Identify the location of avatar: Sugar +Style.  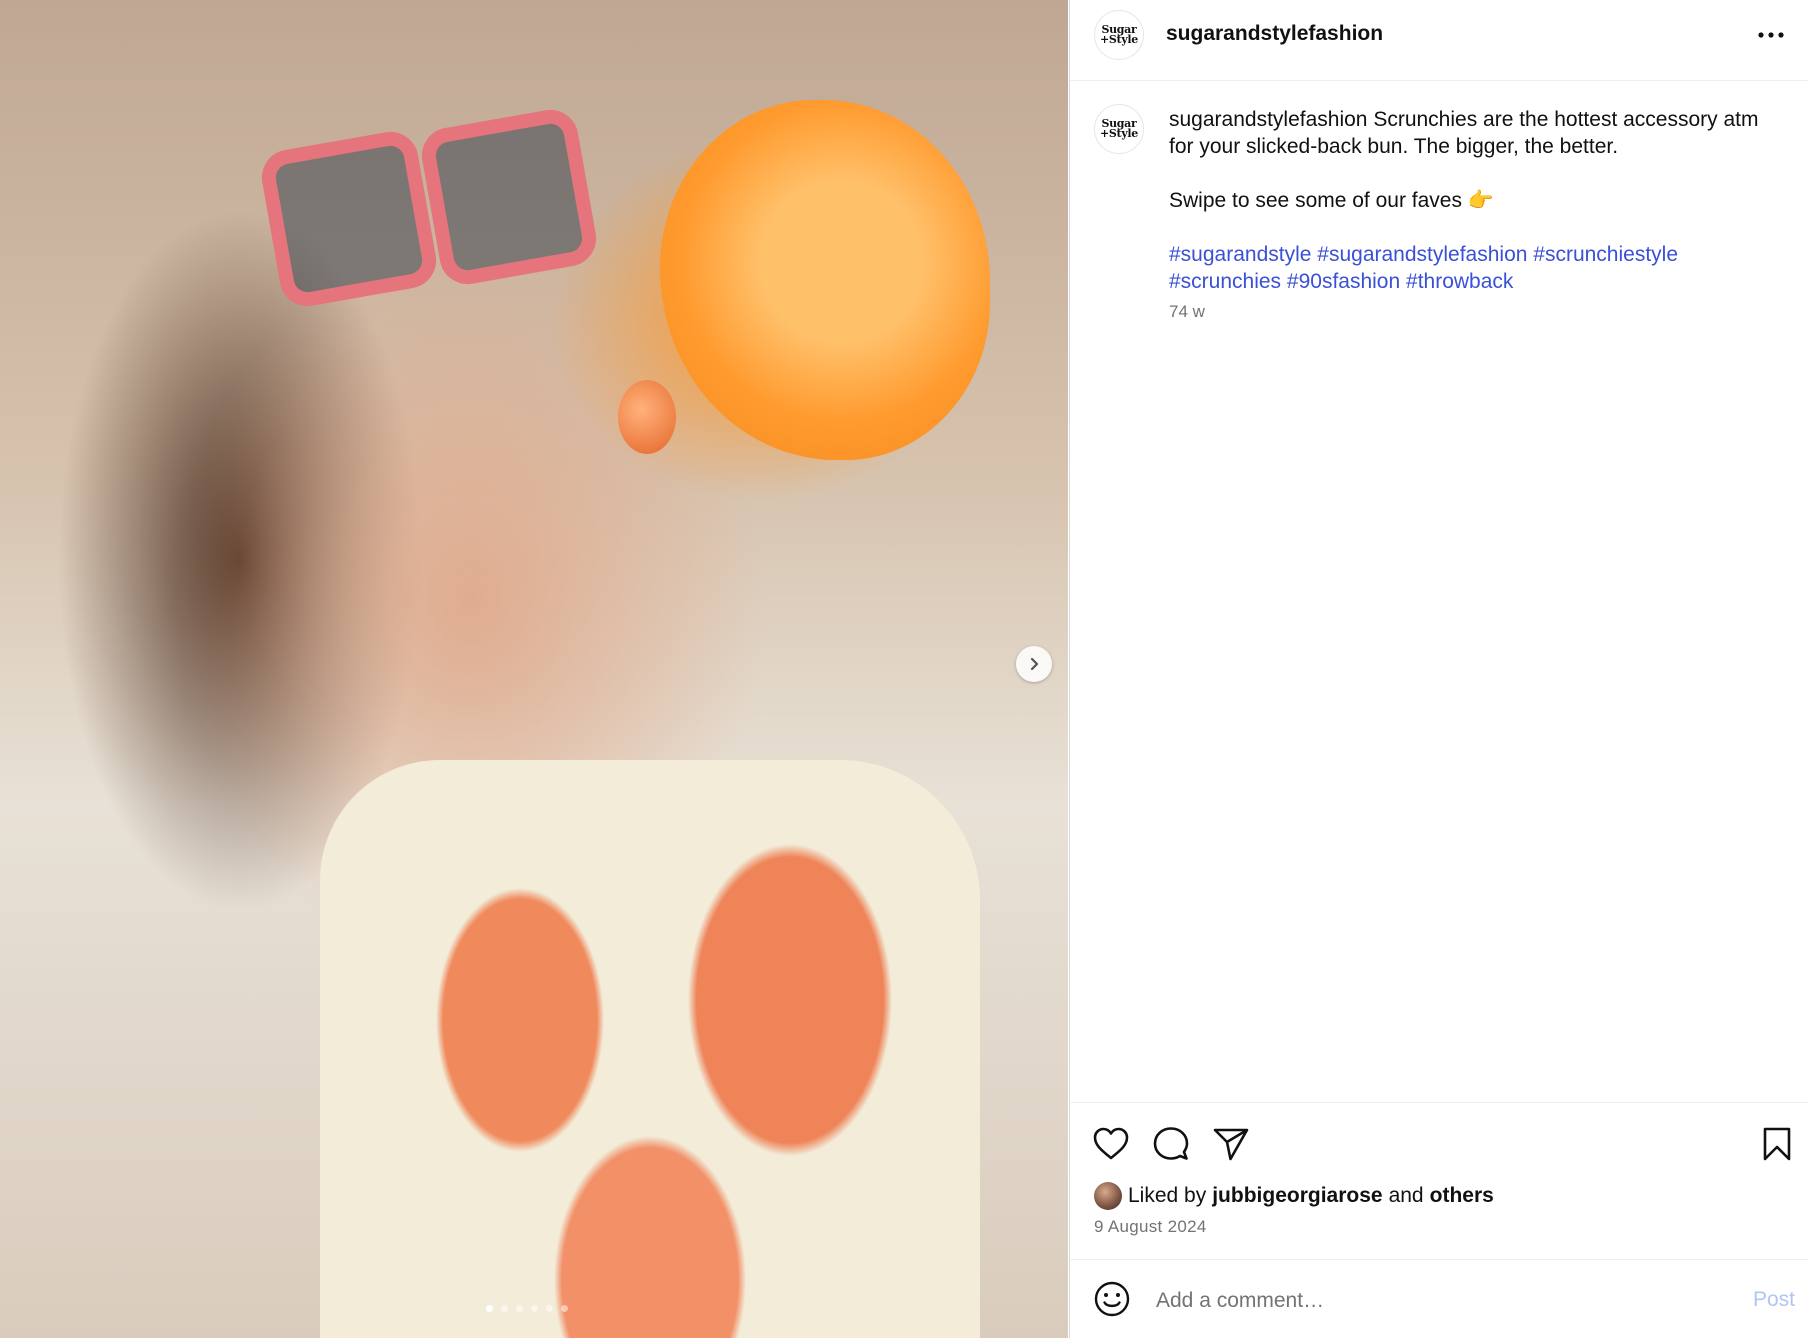
(1119, 35).